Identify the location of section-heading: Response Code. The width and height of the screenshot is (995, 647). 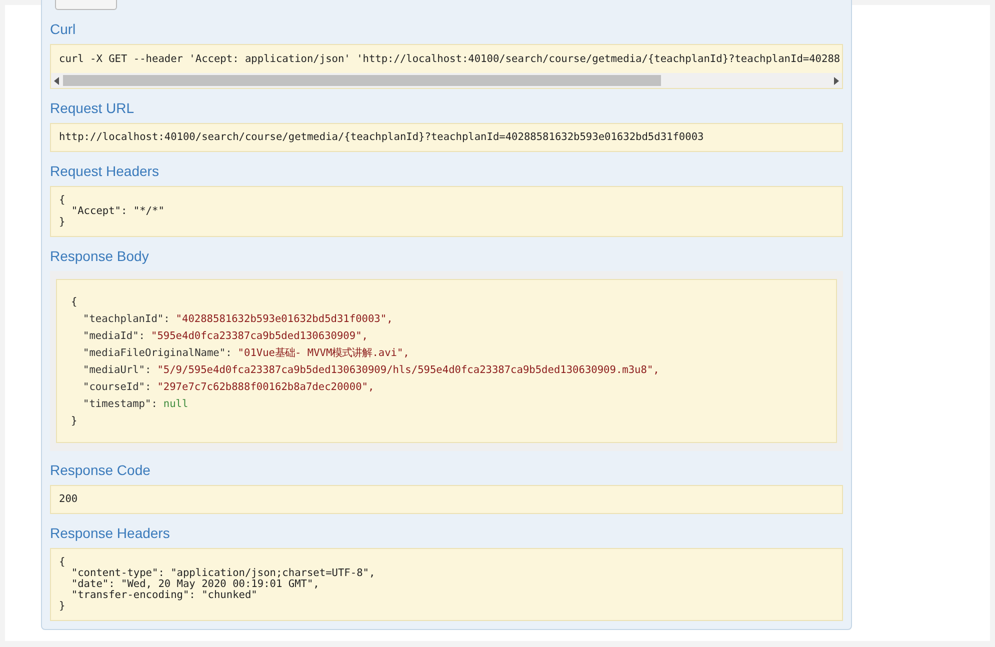
(101, 470).